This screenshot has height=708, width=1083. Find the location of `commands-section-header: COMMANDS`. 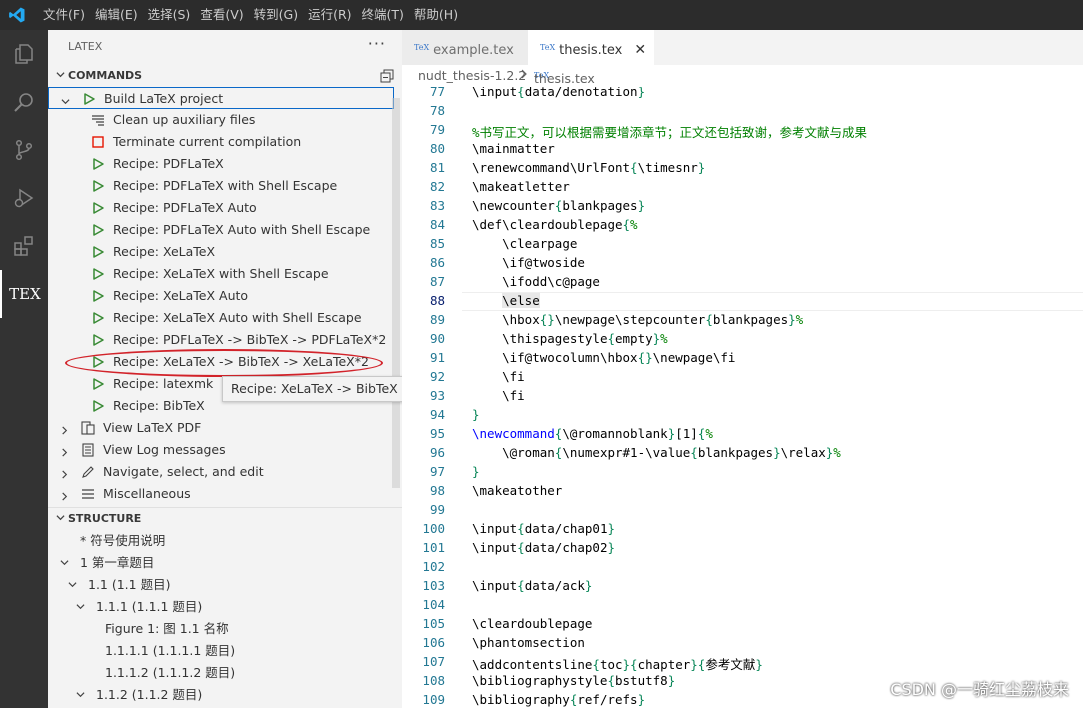

commands-section-header: COMMANDS is located at coordinates (225, 76).